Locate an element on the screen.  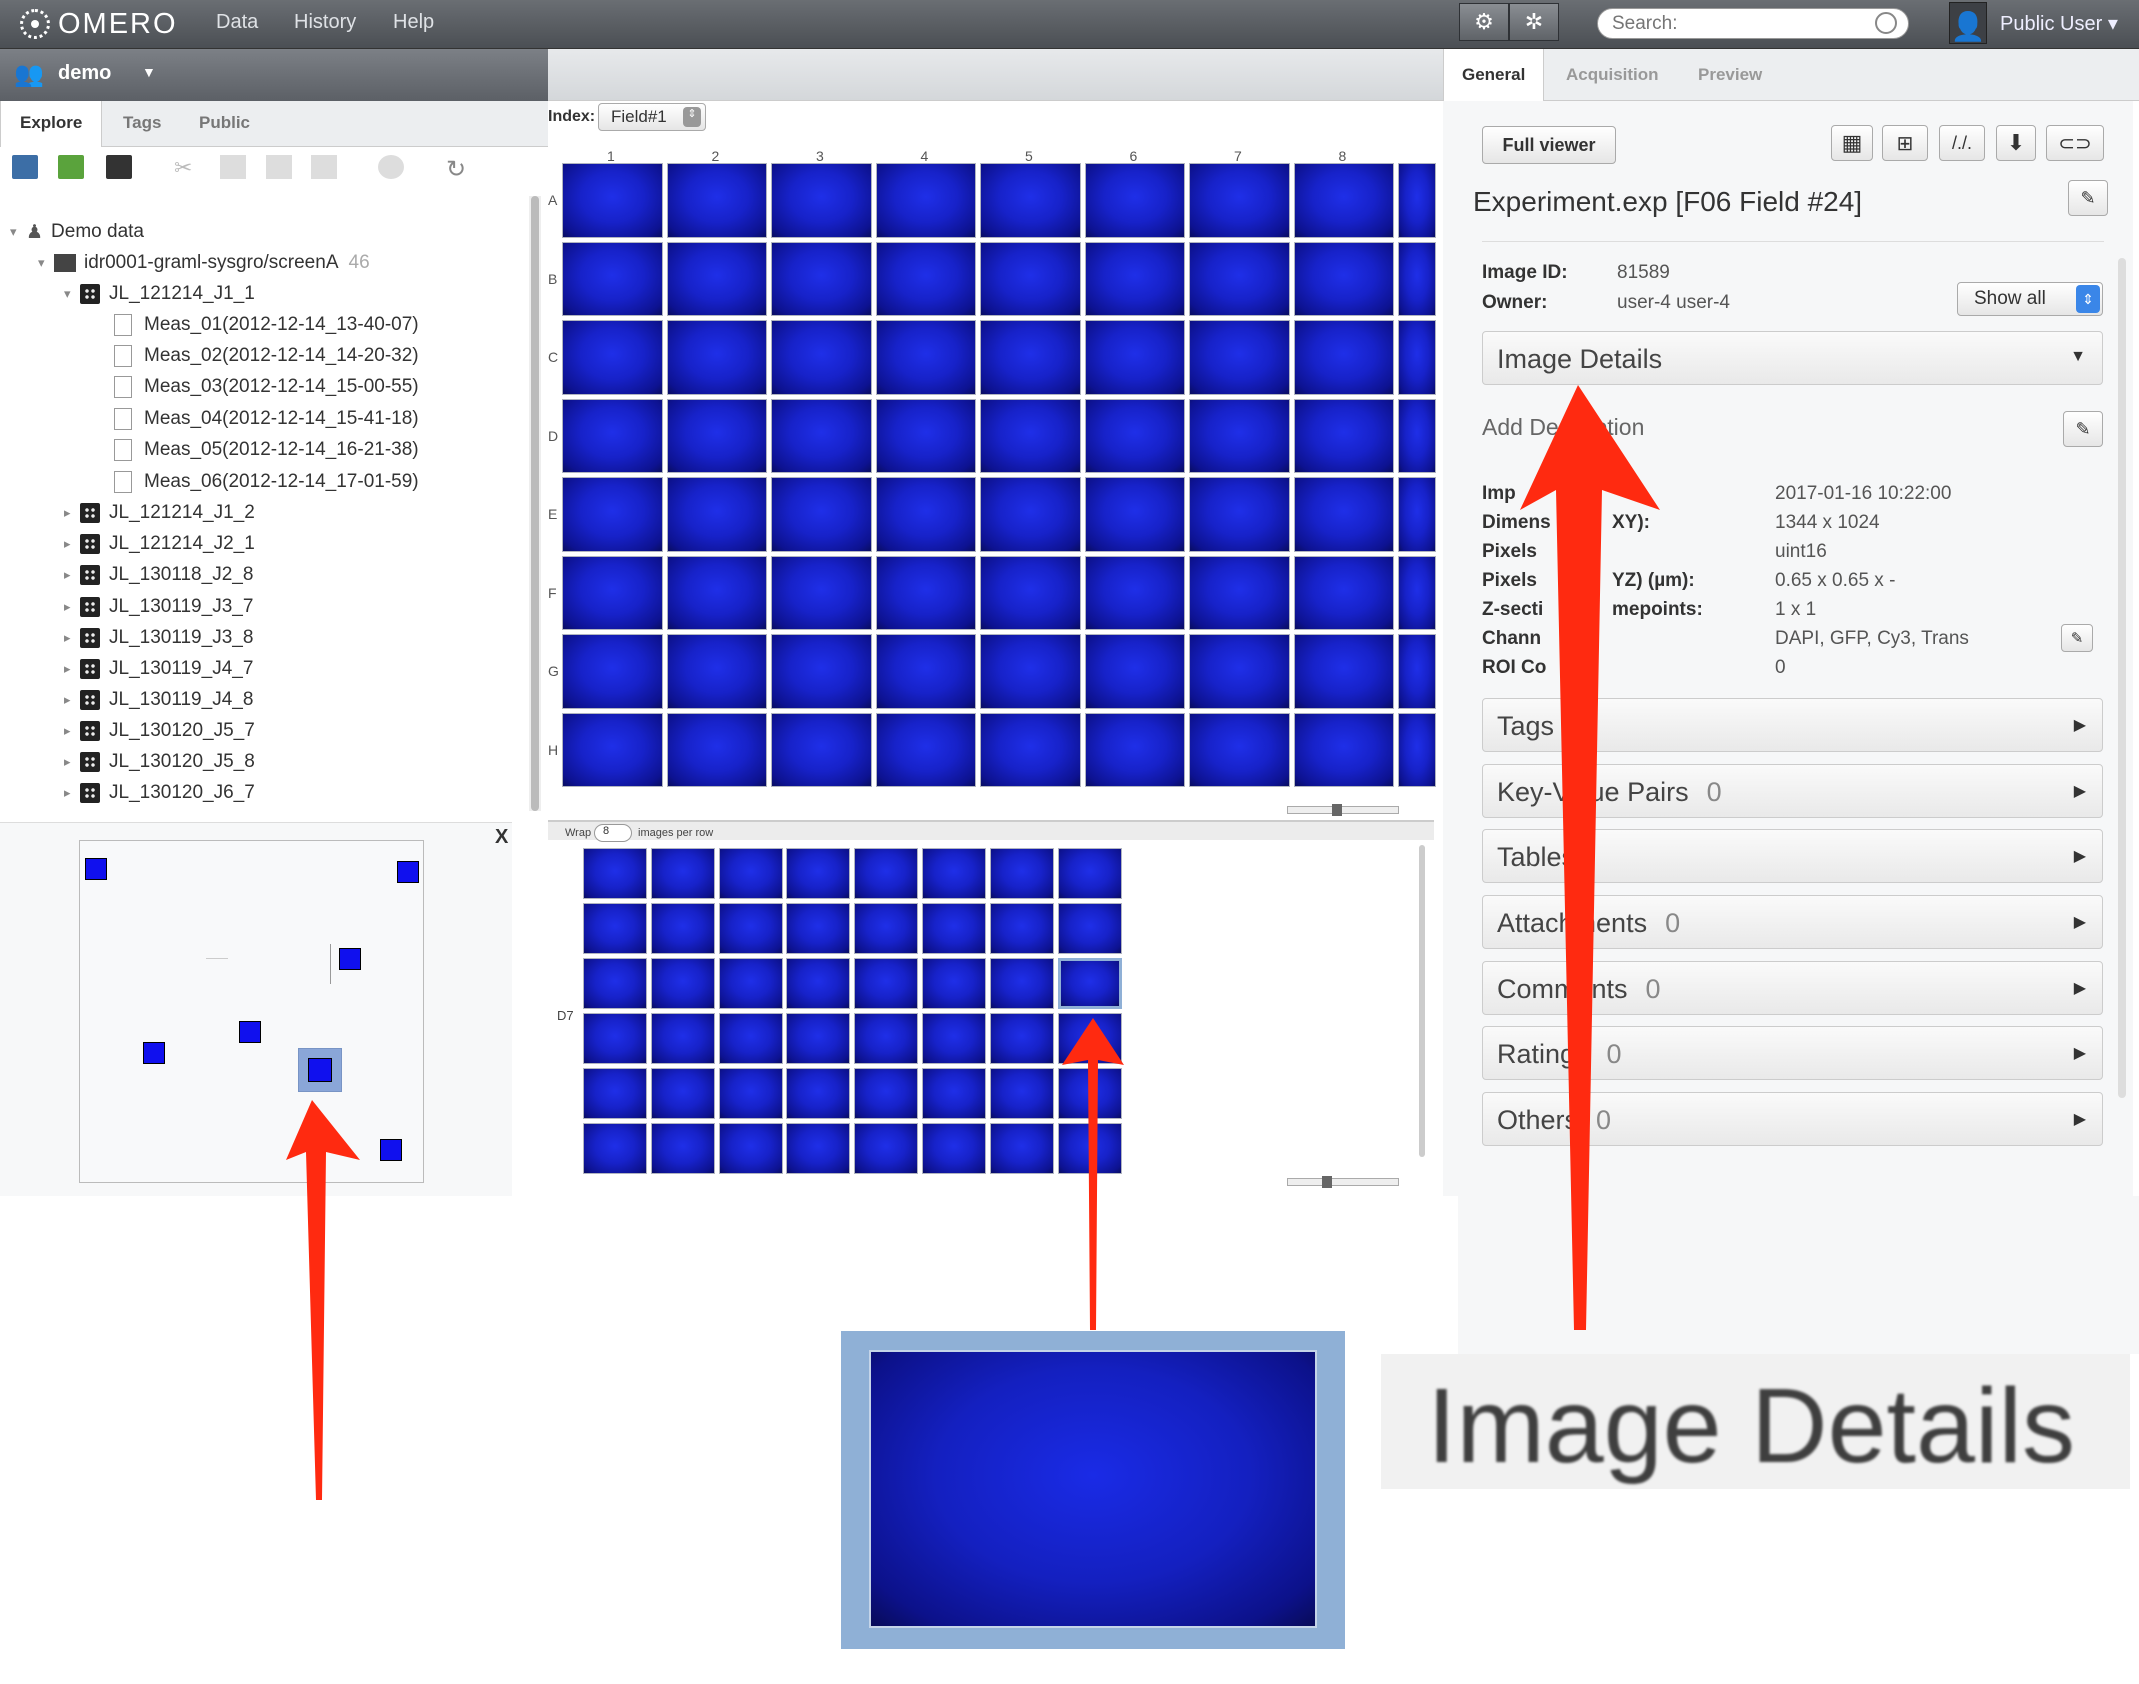
arrow-image-details is located at coordinates (1590, 857).